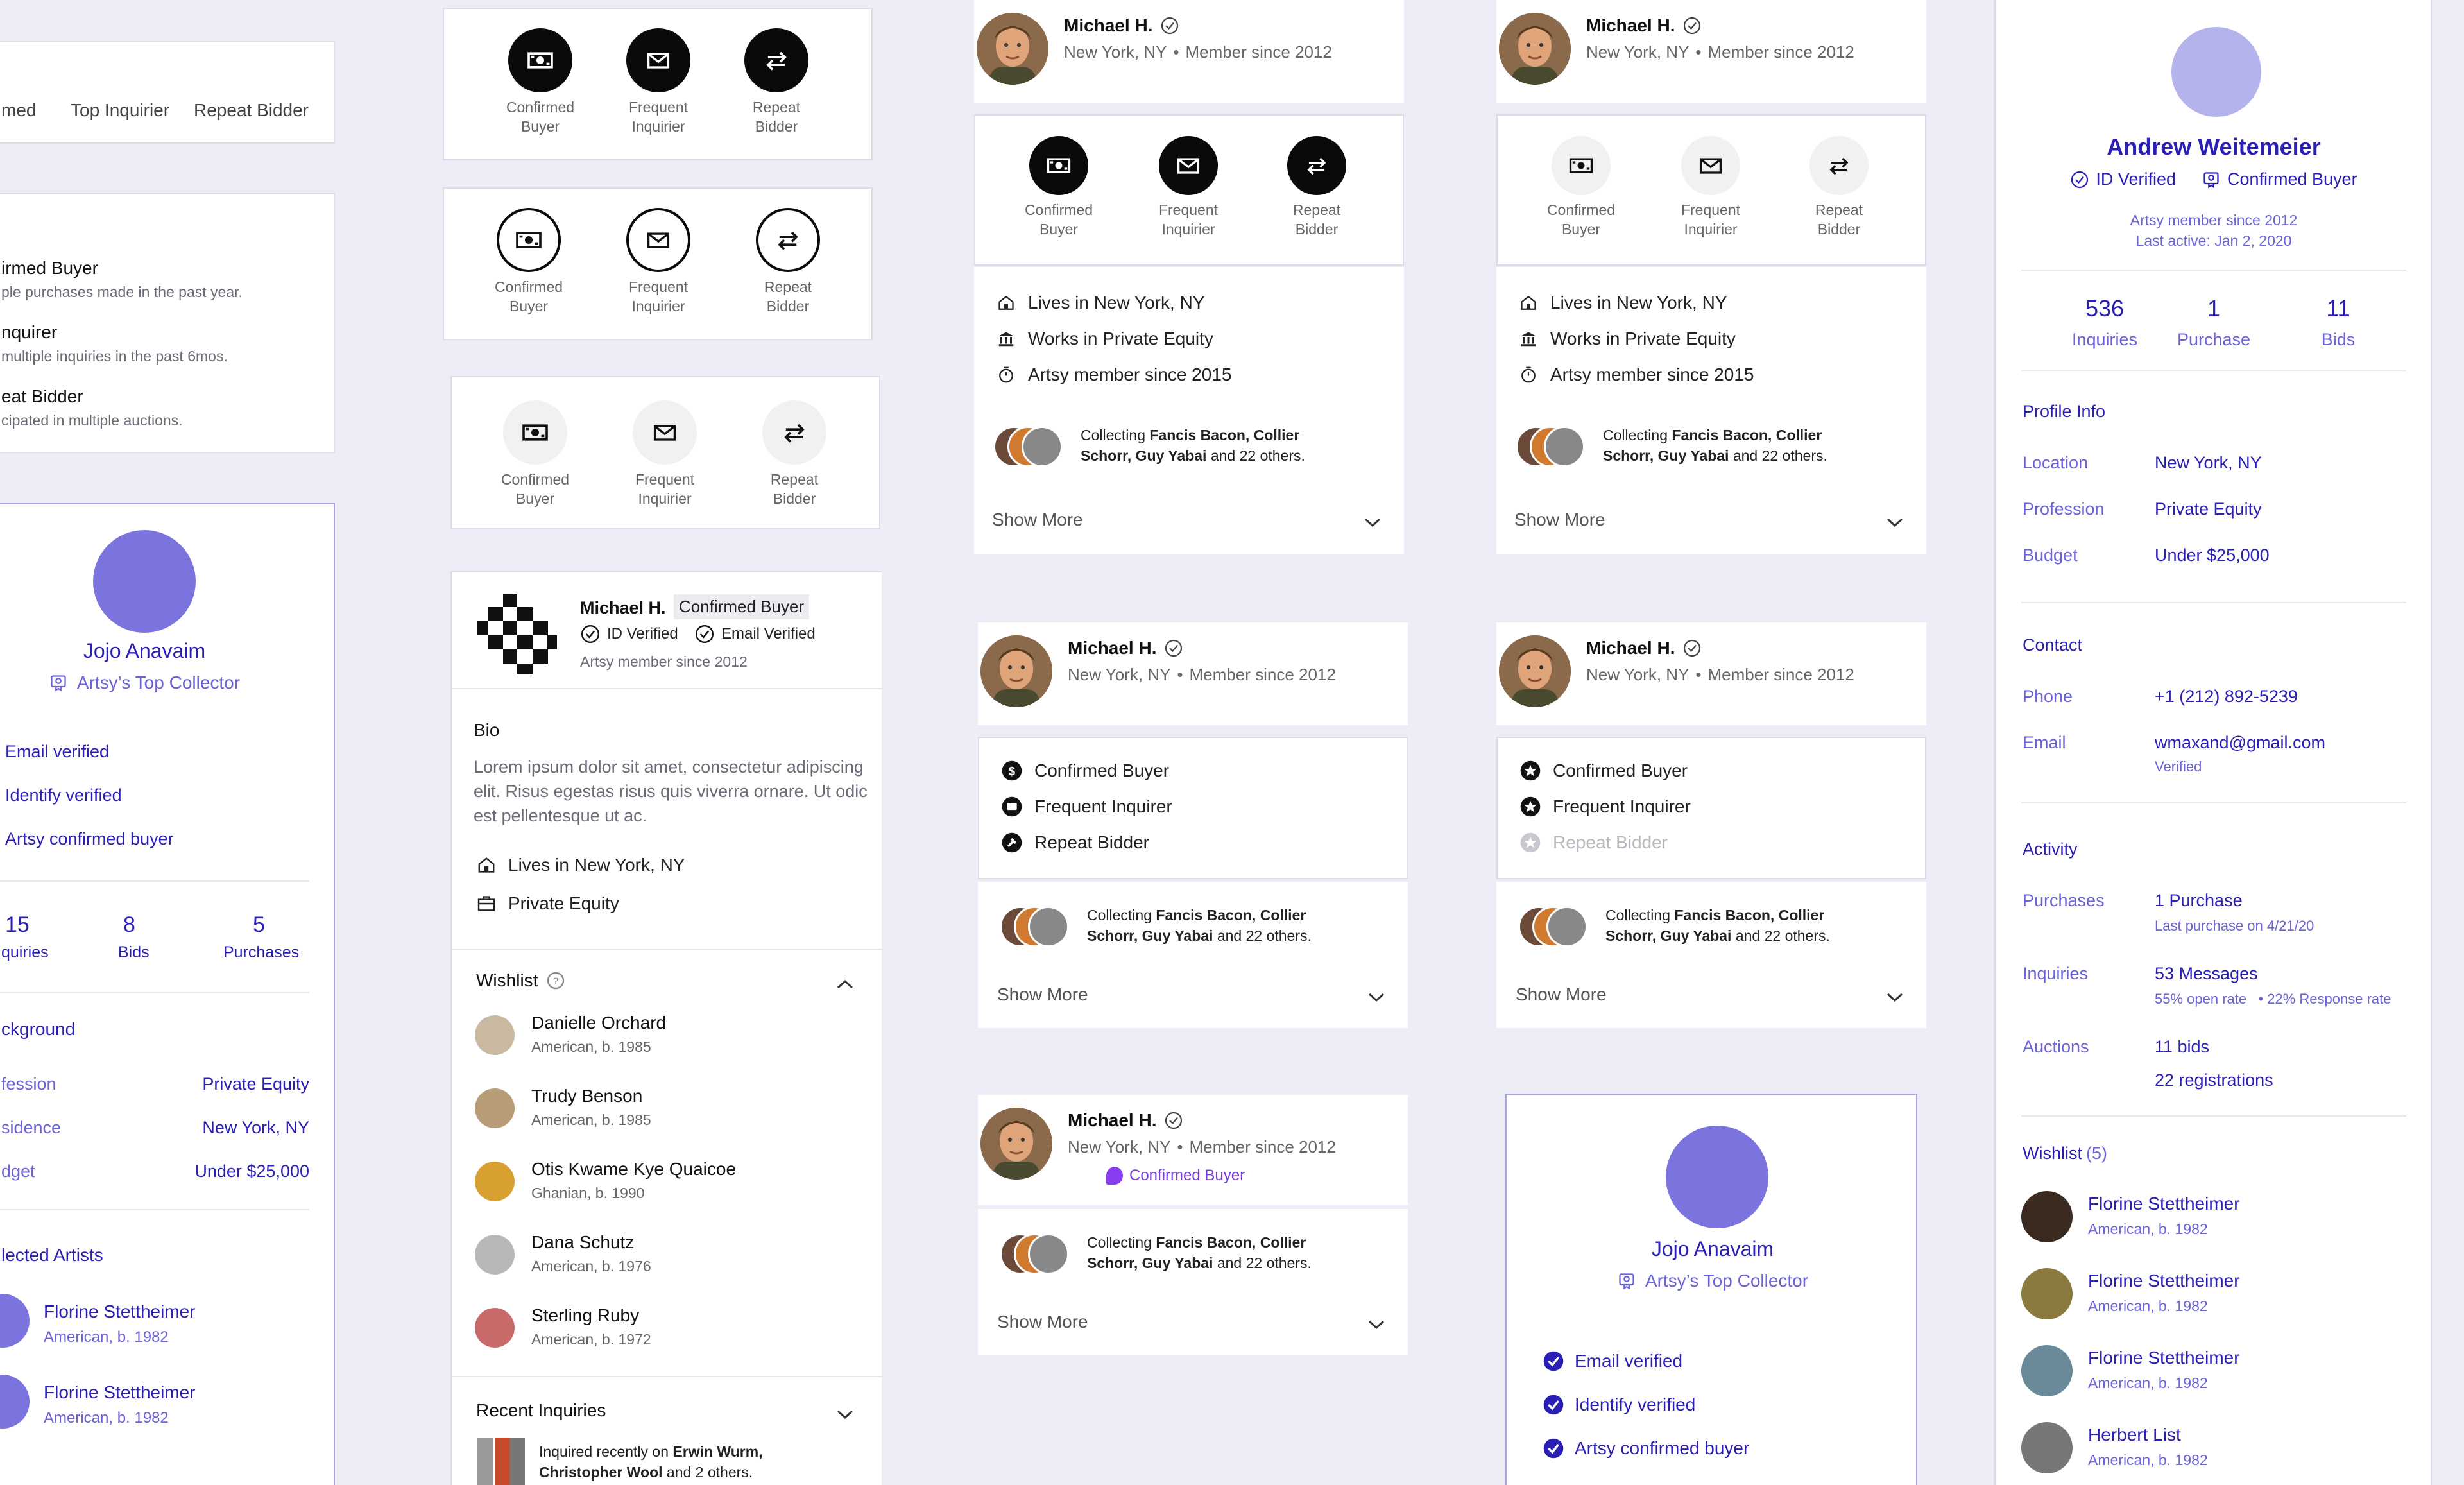 This screenshot has height=1485, width=2464. What do you see at coordinates (487, 903) in the screenshot?
I see `briefcase-icon` at bounding box center [487, 903].